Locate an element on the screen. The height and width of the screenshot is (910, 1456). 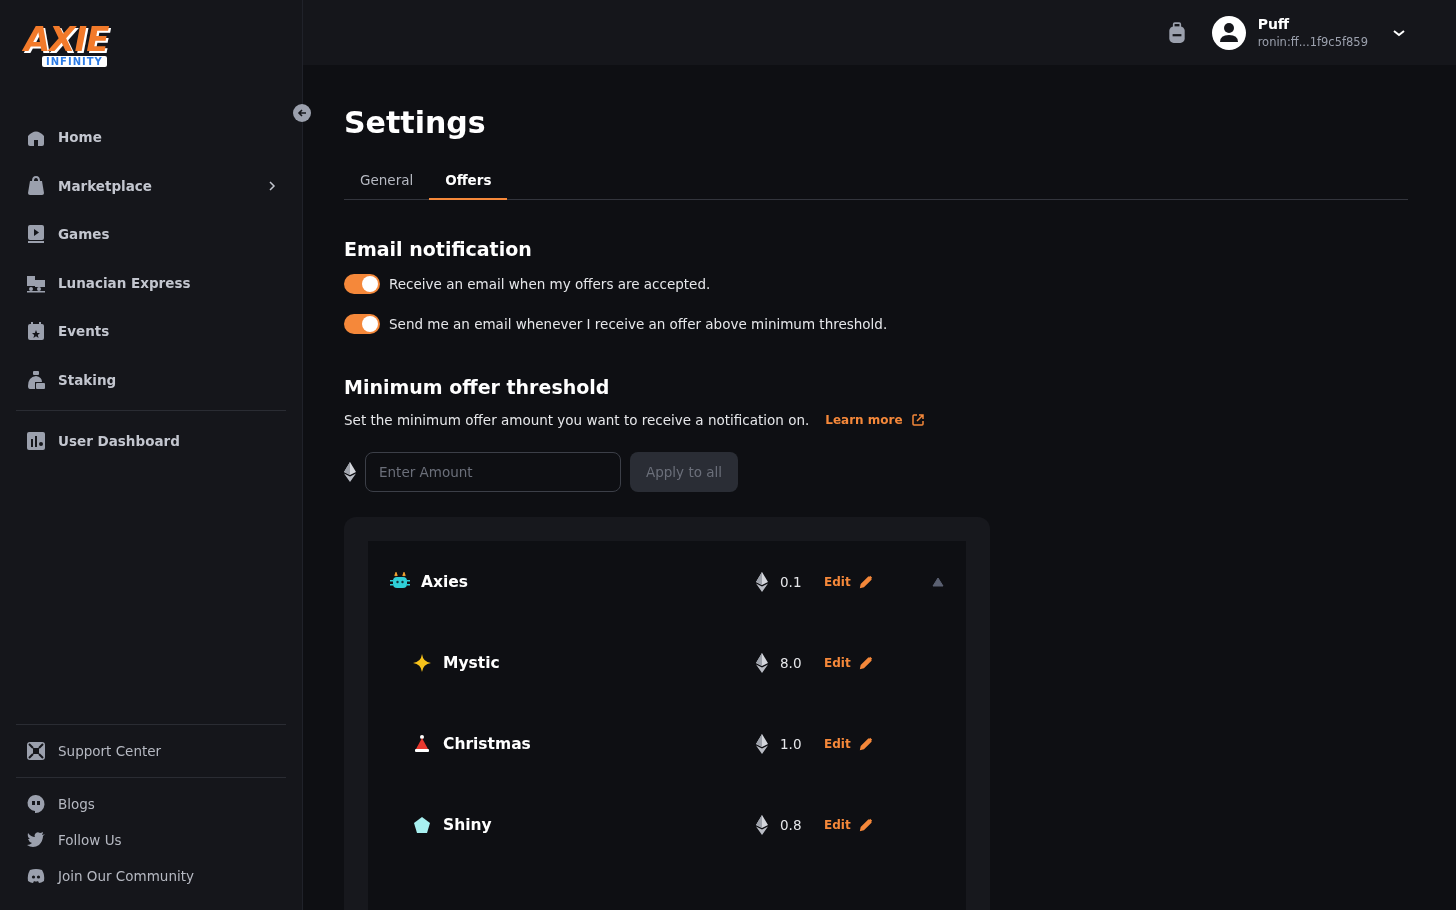
toggle-label: Send me an email whenever I receive an offer above minimum threshold. is located at coordinates (638, 324).